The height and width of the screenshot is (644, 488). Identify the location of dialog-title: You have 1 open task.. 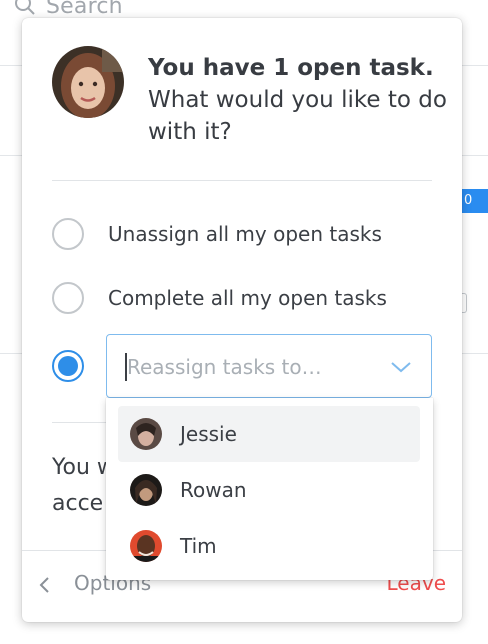
(291, 68).